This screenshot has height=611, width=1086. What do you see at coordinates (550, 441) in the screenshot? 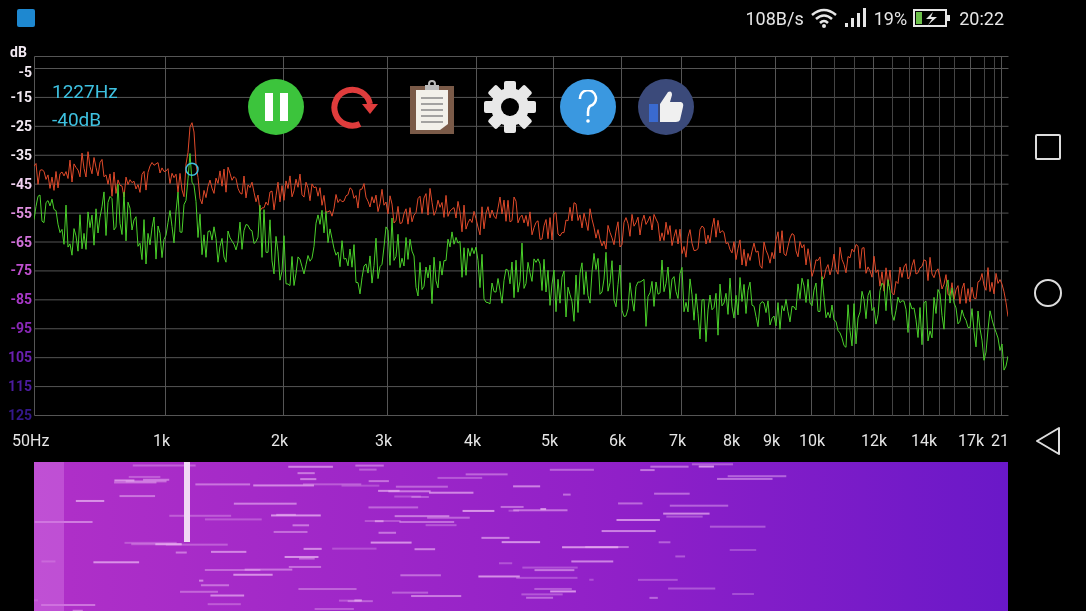
I see `x-axis-label: 5k` at bounding box center [550, 441].